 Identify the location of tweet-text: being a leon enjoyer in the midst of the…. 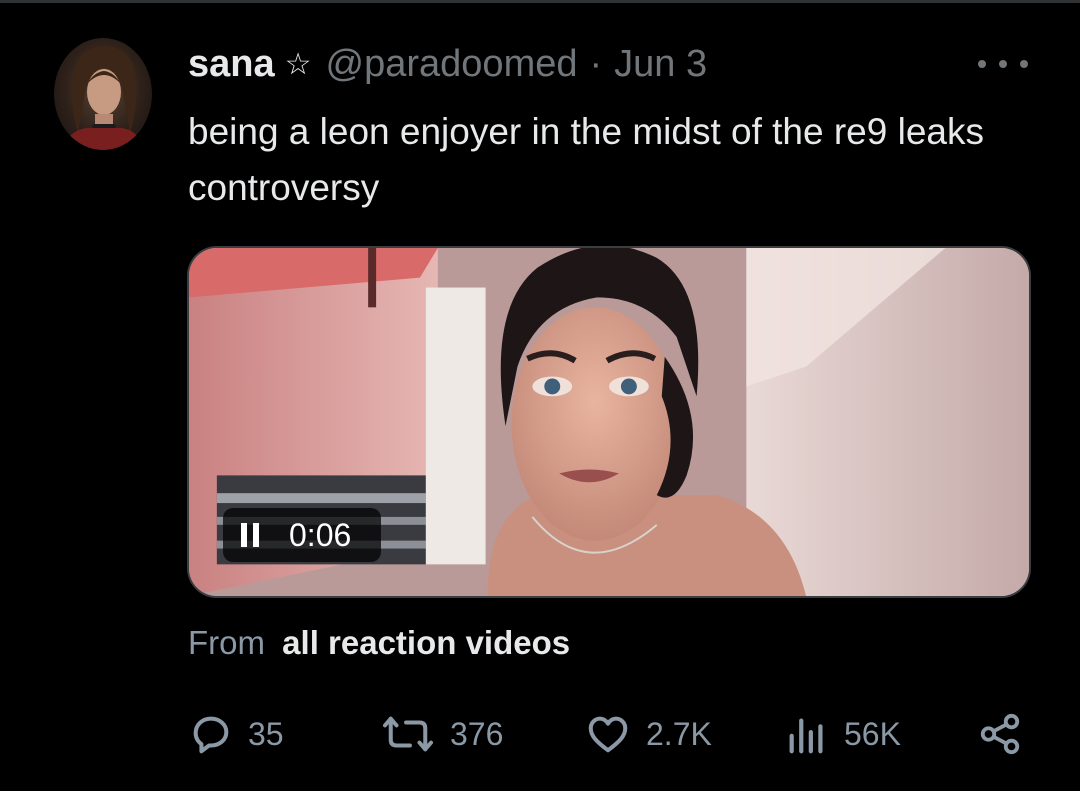
(586, 159).